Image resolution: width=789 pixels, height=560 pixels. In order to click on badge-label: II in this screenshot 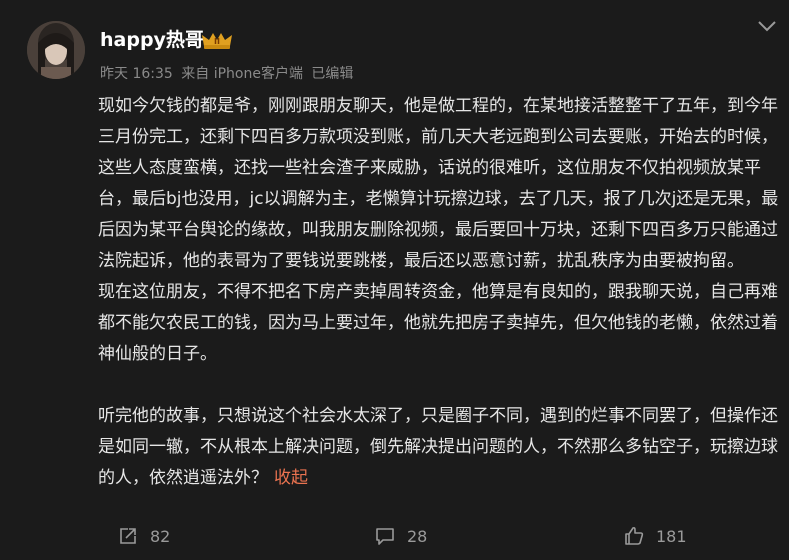, I will do `click(217, 41)`.